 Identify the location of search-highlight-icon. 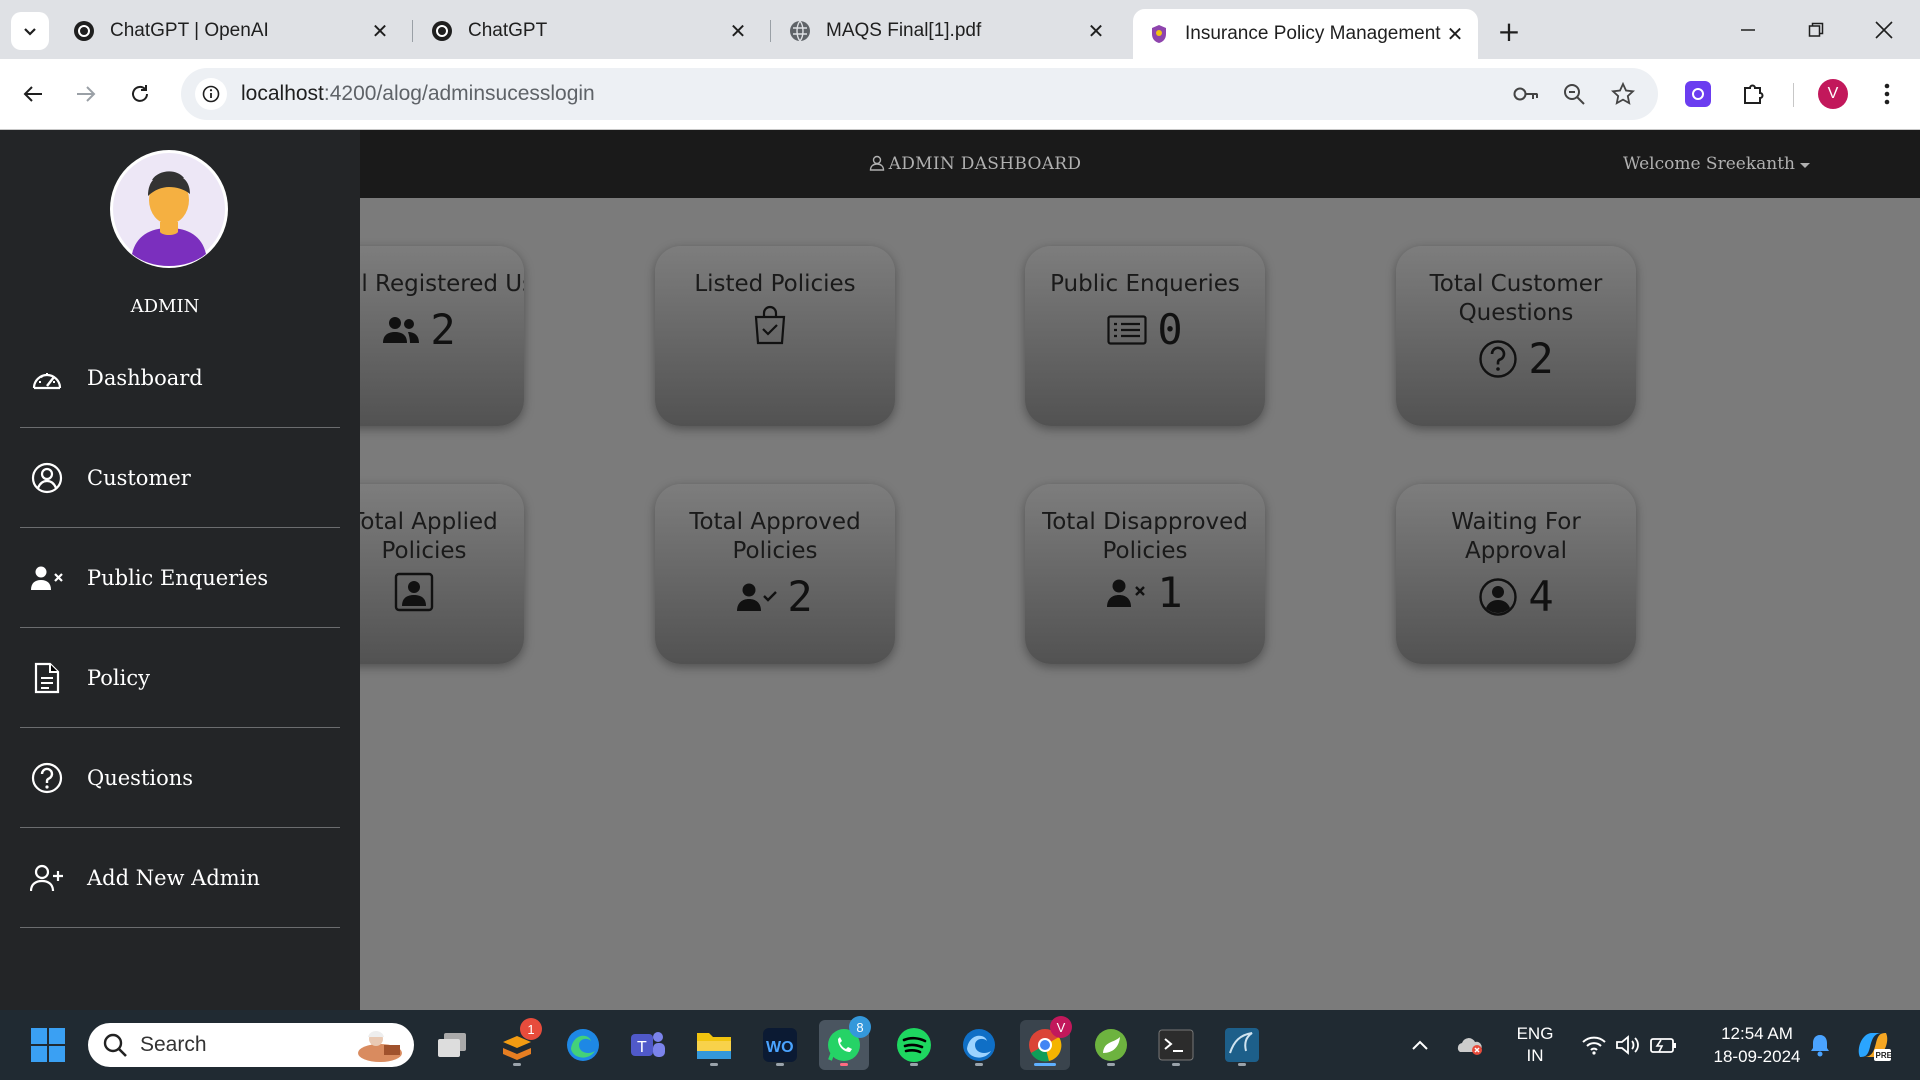
(380, 1046).